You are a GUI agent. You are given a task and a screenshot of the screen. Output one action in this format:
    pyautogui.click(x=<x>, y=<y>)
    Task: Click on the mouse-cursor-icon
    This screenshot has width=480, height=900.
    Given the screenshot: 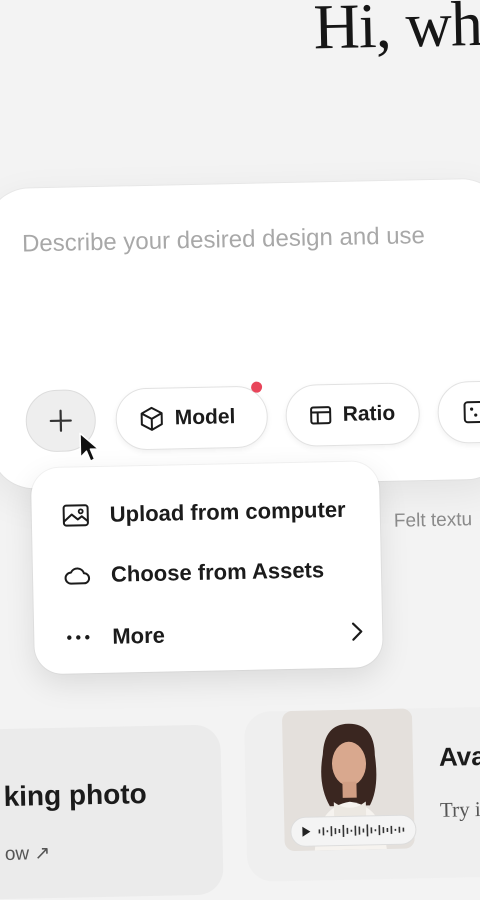 What is the action you would take?
    pyautogui.click(x=89, y=447)
    